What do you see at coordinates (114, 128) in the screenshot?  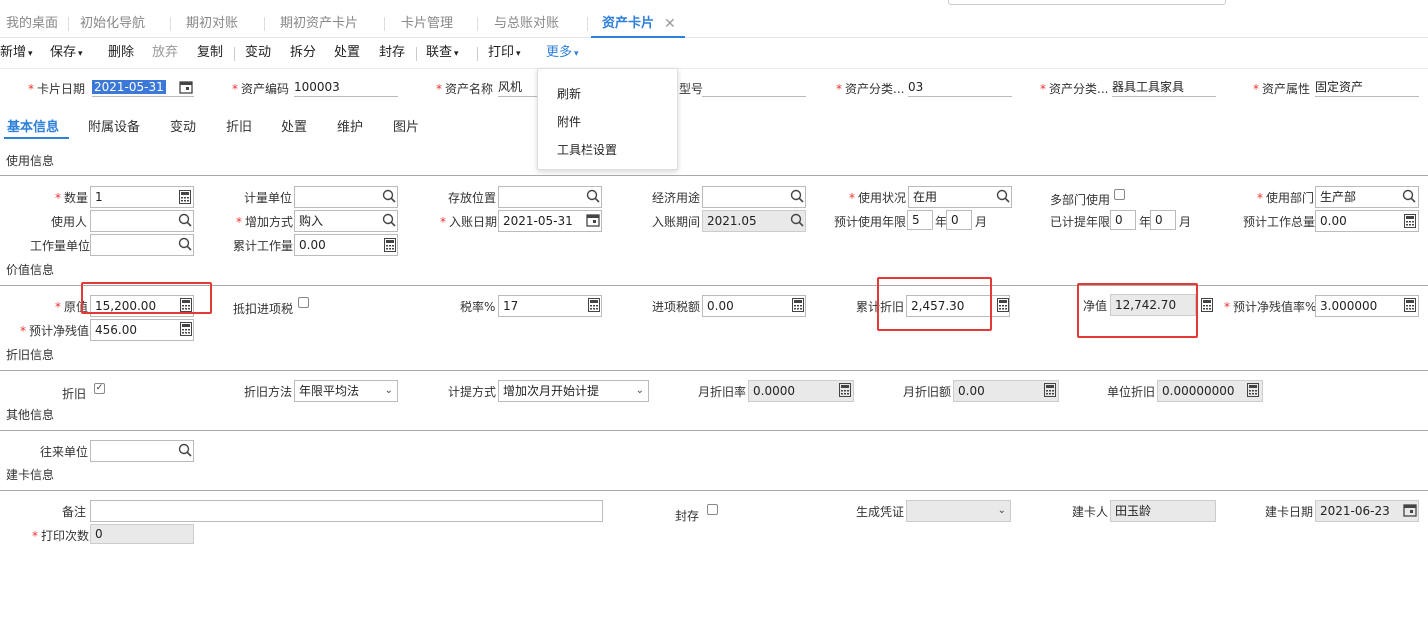 I see `subtab-accessory-equipment: 附属设备` at bounding box center [114, 128].